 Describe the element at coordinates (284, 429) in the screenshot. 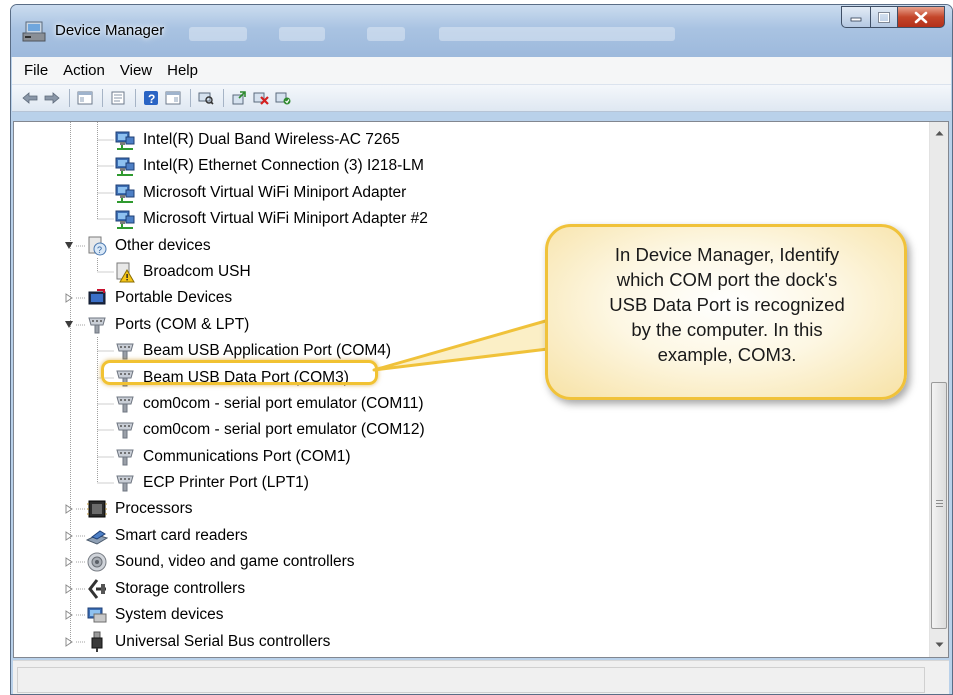

I see `tree-item-label: com0com - serial port emulator (COM12)` at that location.